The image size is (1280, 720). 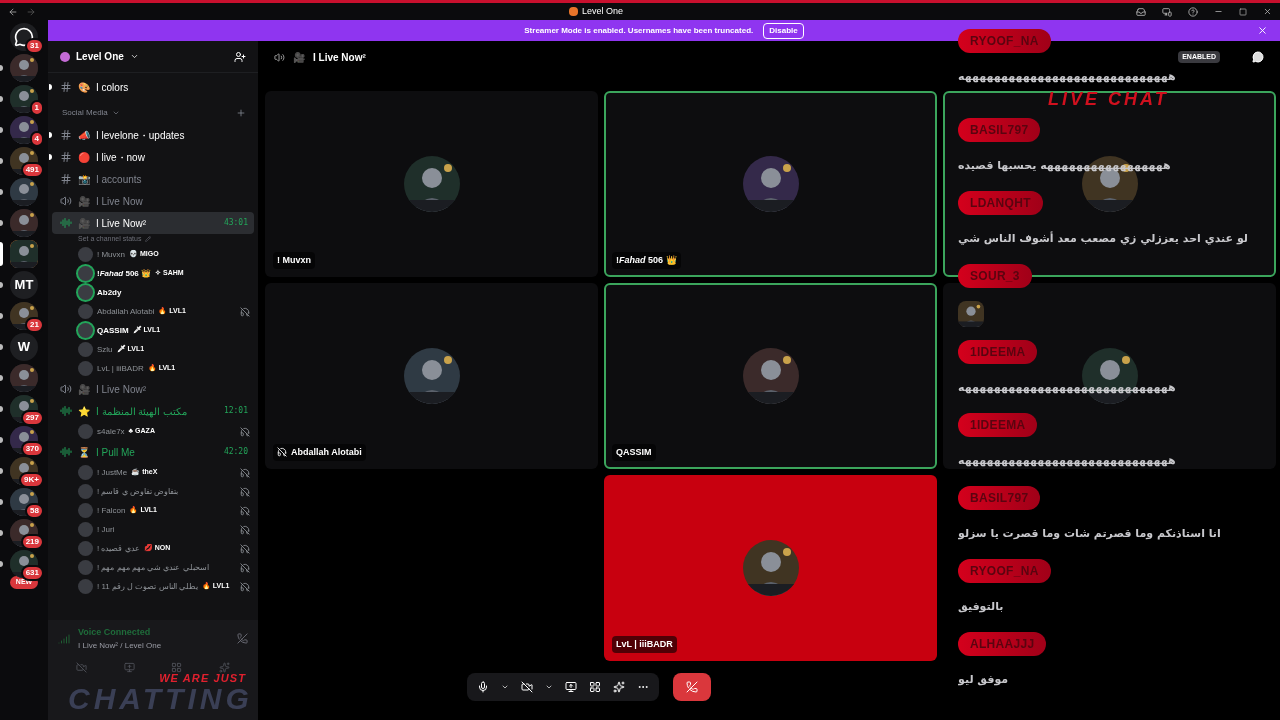 I want to click on chat-title: LIVE CHAT, so click(x=1108, y=99).